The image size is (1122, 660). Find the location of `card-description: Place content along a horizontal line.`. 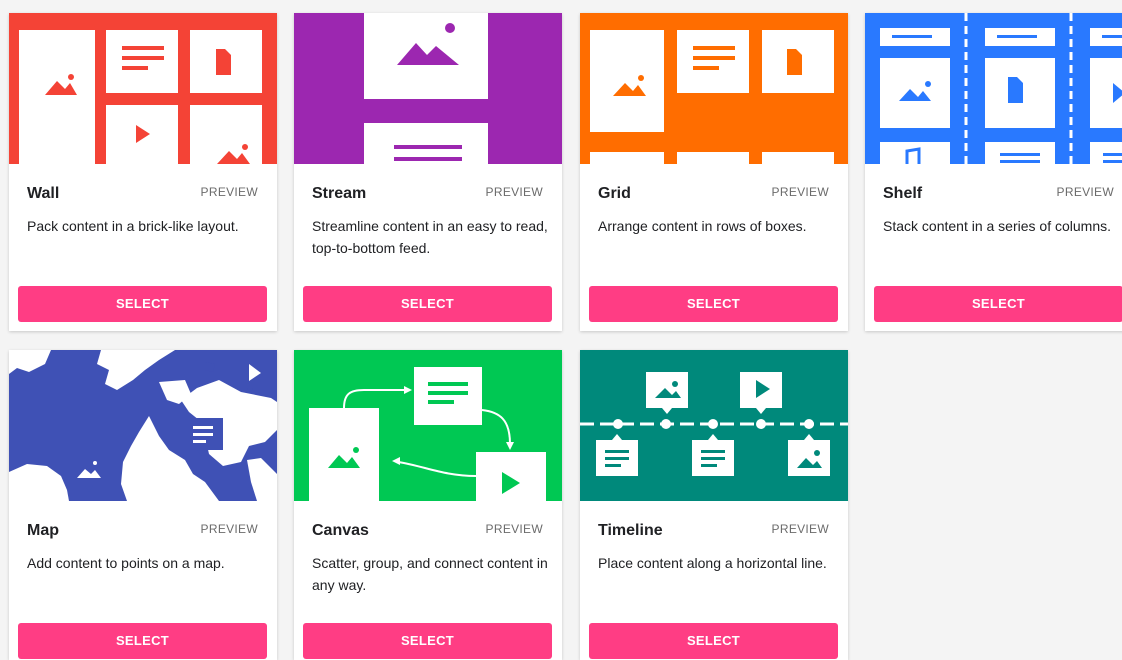

card-description: Place content along a horizontal line. is located at coordinates (712, 563).